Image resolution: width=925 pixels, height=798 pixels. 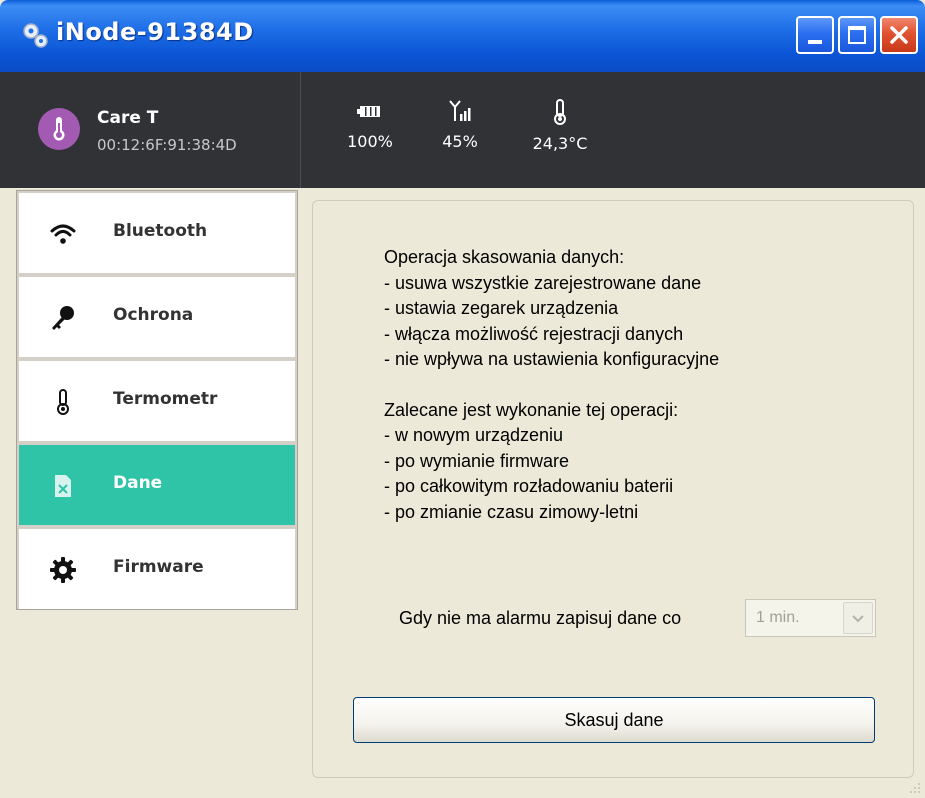 What do you see at coordinates (153, 315) in the screenshot?
I see `sidebar-item-label: Ochrona` at bounding box center [153, 315].